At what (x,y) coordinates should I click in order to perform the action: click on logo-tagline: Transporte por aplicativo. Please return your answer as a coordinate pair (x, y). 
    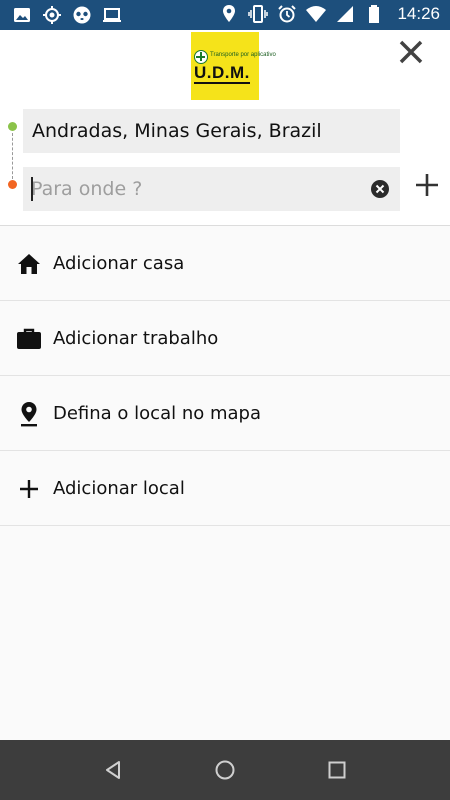
    Looking at the image, I should click on (243, 55).